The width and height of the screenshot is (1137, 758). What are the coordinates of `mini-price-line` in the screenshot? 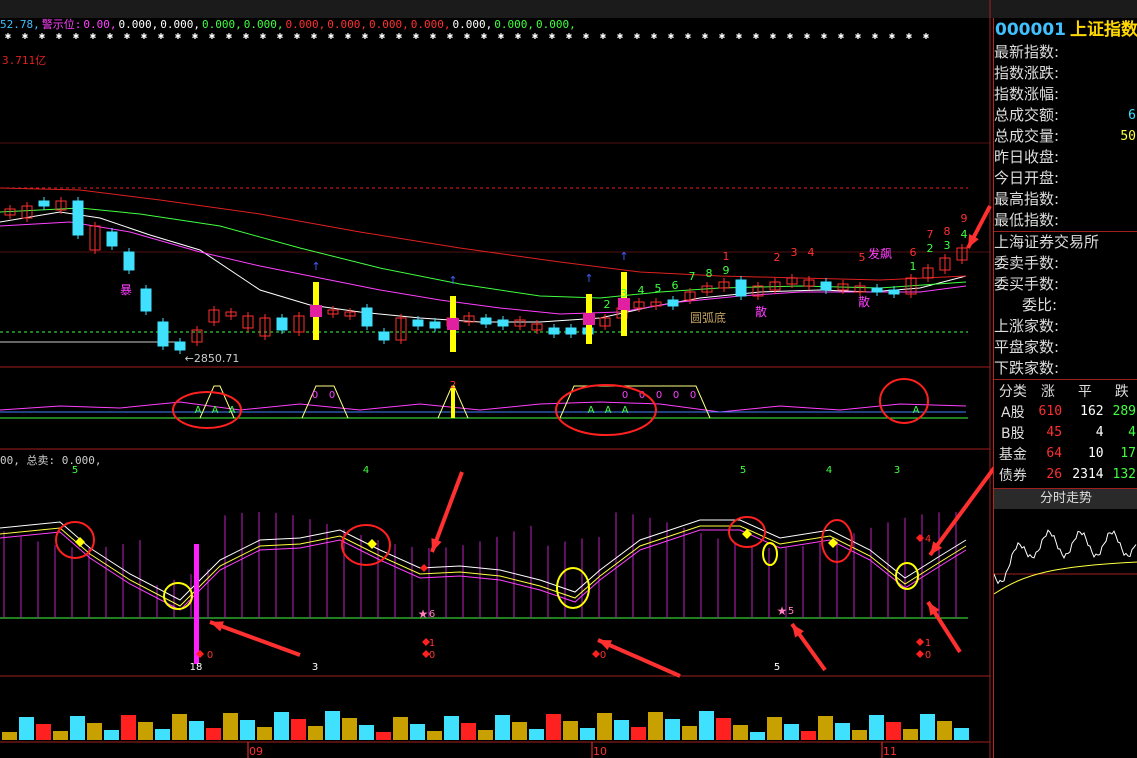 It's located at (1065, 557).